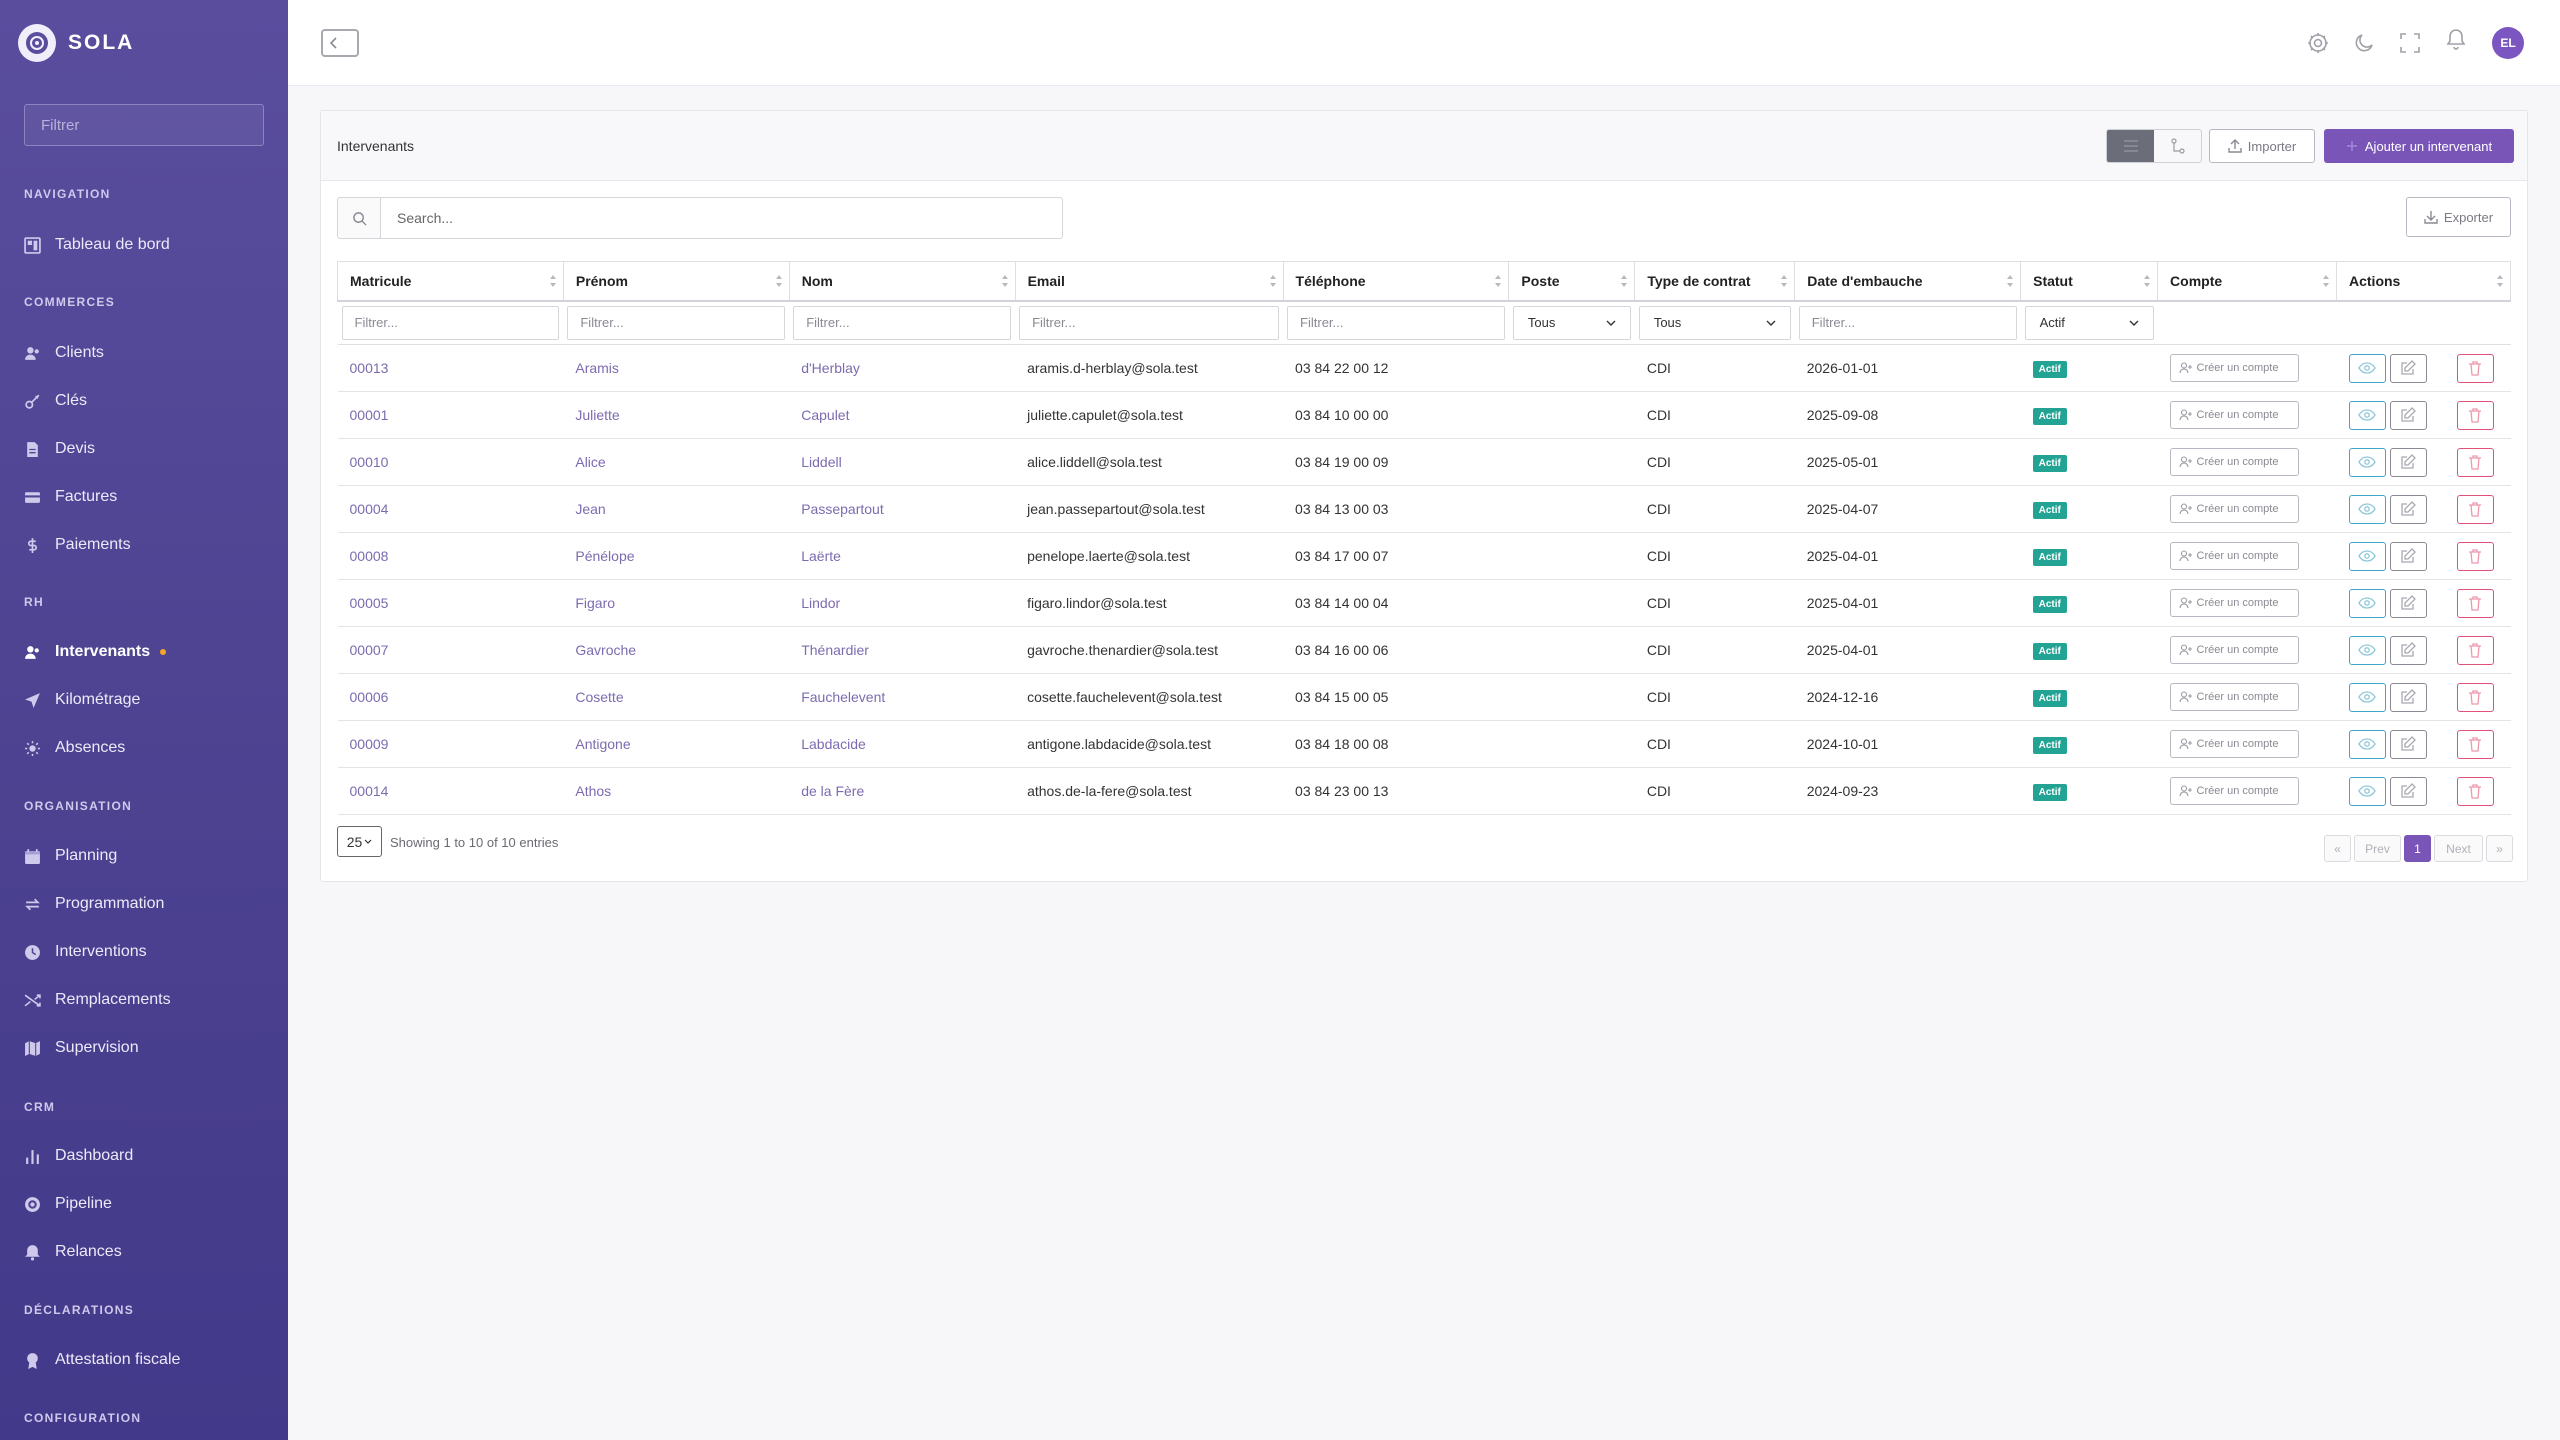 This screenshot has width=2560, height=1440. Describe the element at coordinates (369, 744) in the screenshot. I see `matricule-link: 00009` at that location.